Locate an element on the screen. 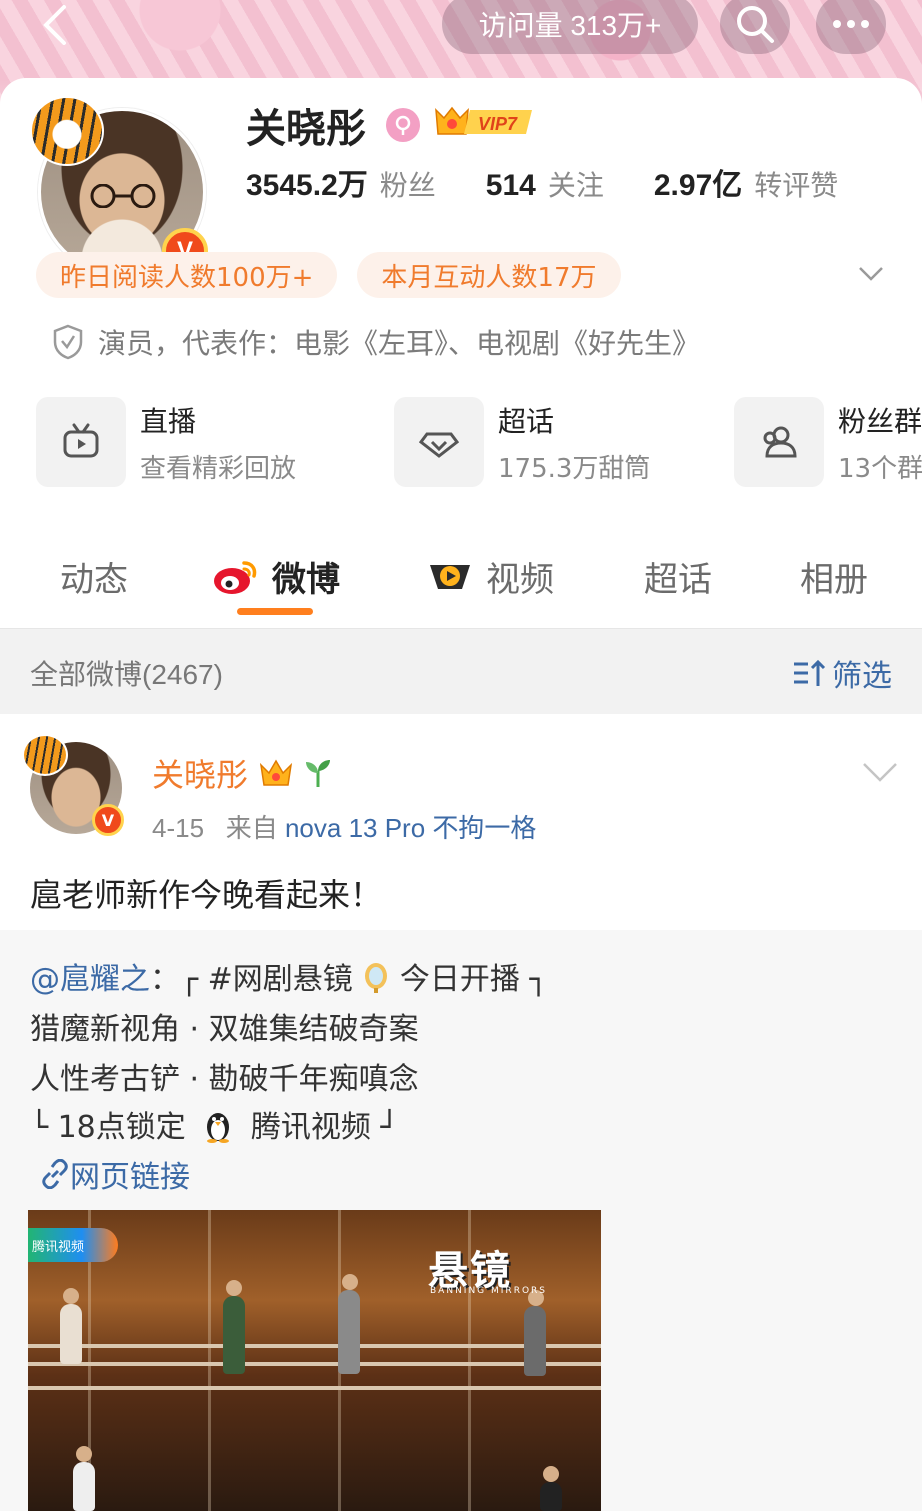  repost-line-4: └ 18点锁定 腾讯视频 ┘ is located at coordinates (214, 1124).